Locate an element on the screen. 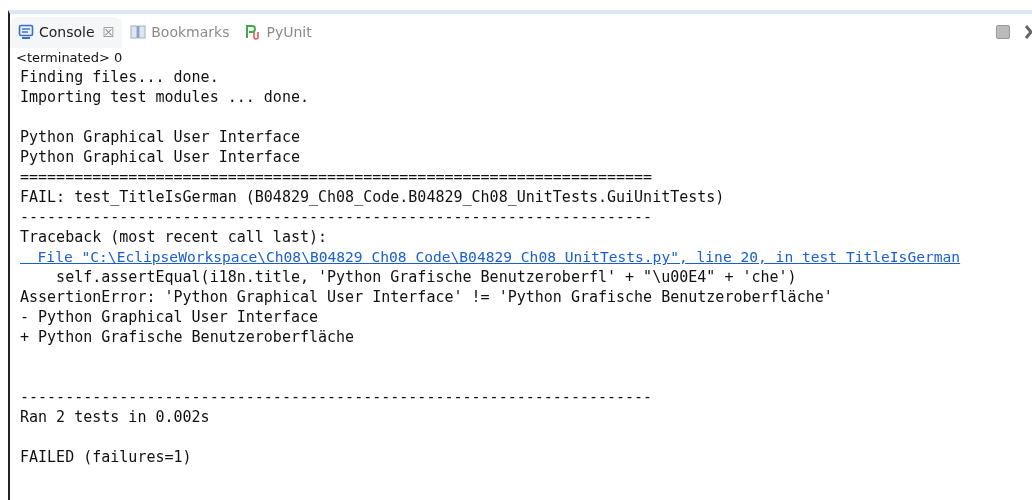  console-line: Finding files... done. is located at coordinates (120, 77).